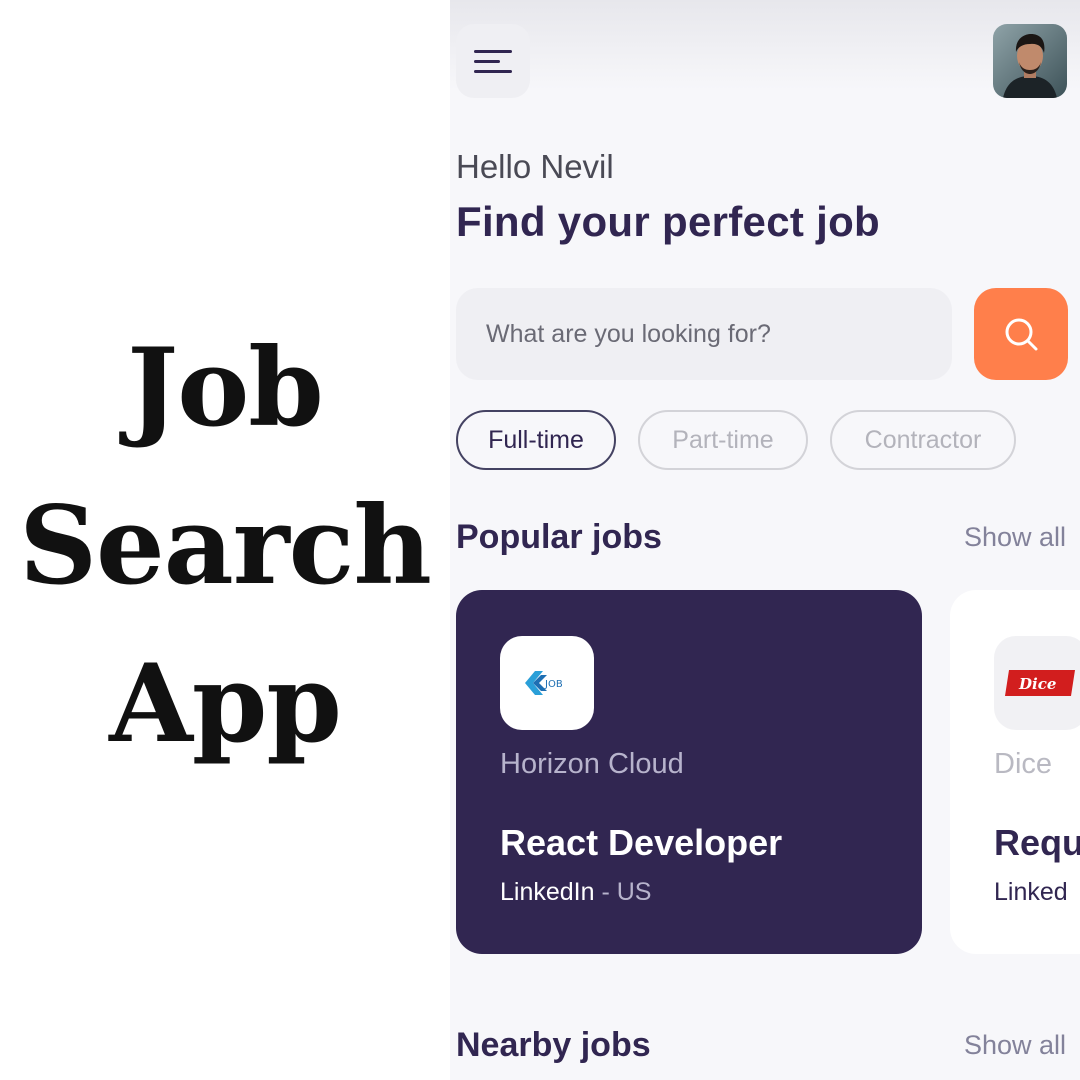  I want to click on job-card: Dice Dice Requ Linked, so click(1015, 772).